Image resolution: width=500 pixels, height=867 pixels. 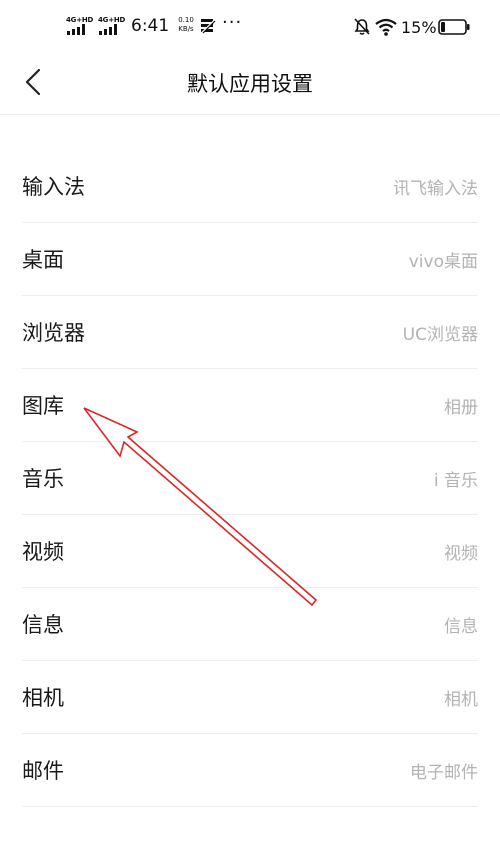 I want to click on app-header: 默认应用设置, so click(x=250, y=83).